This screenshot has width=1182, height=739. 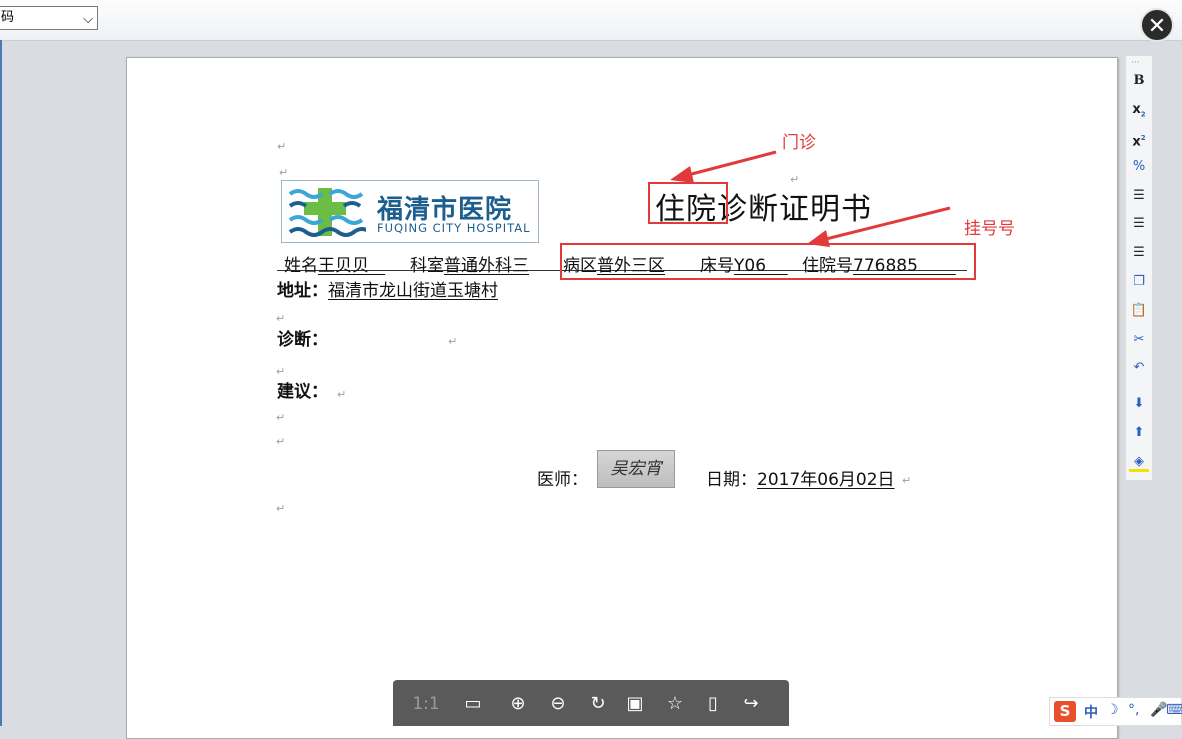 I want to click on ime-mode: 中, so click(x=1091, y=712).